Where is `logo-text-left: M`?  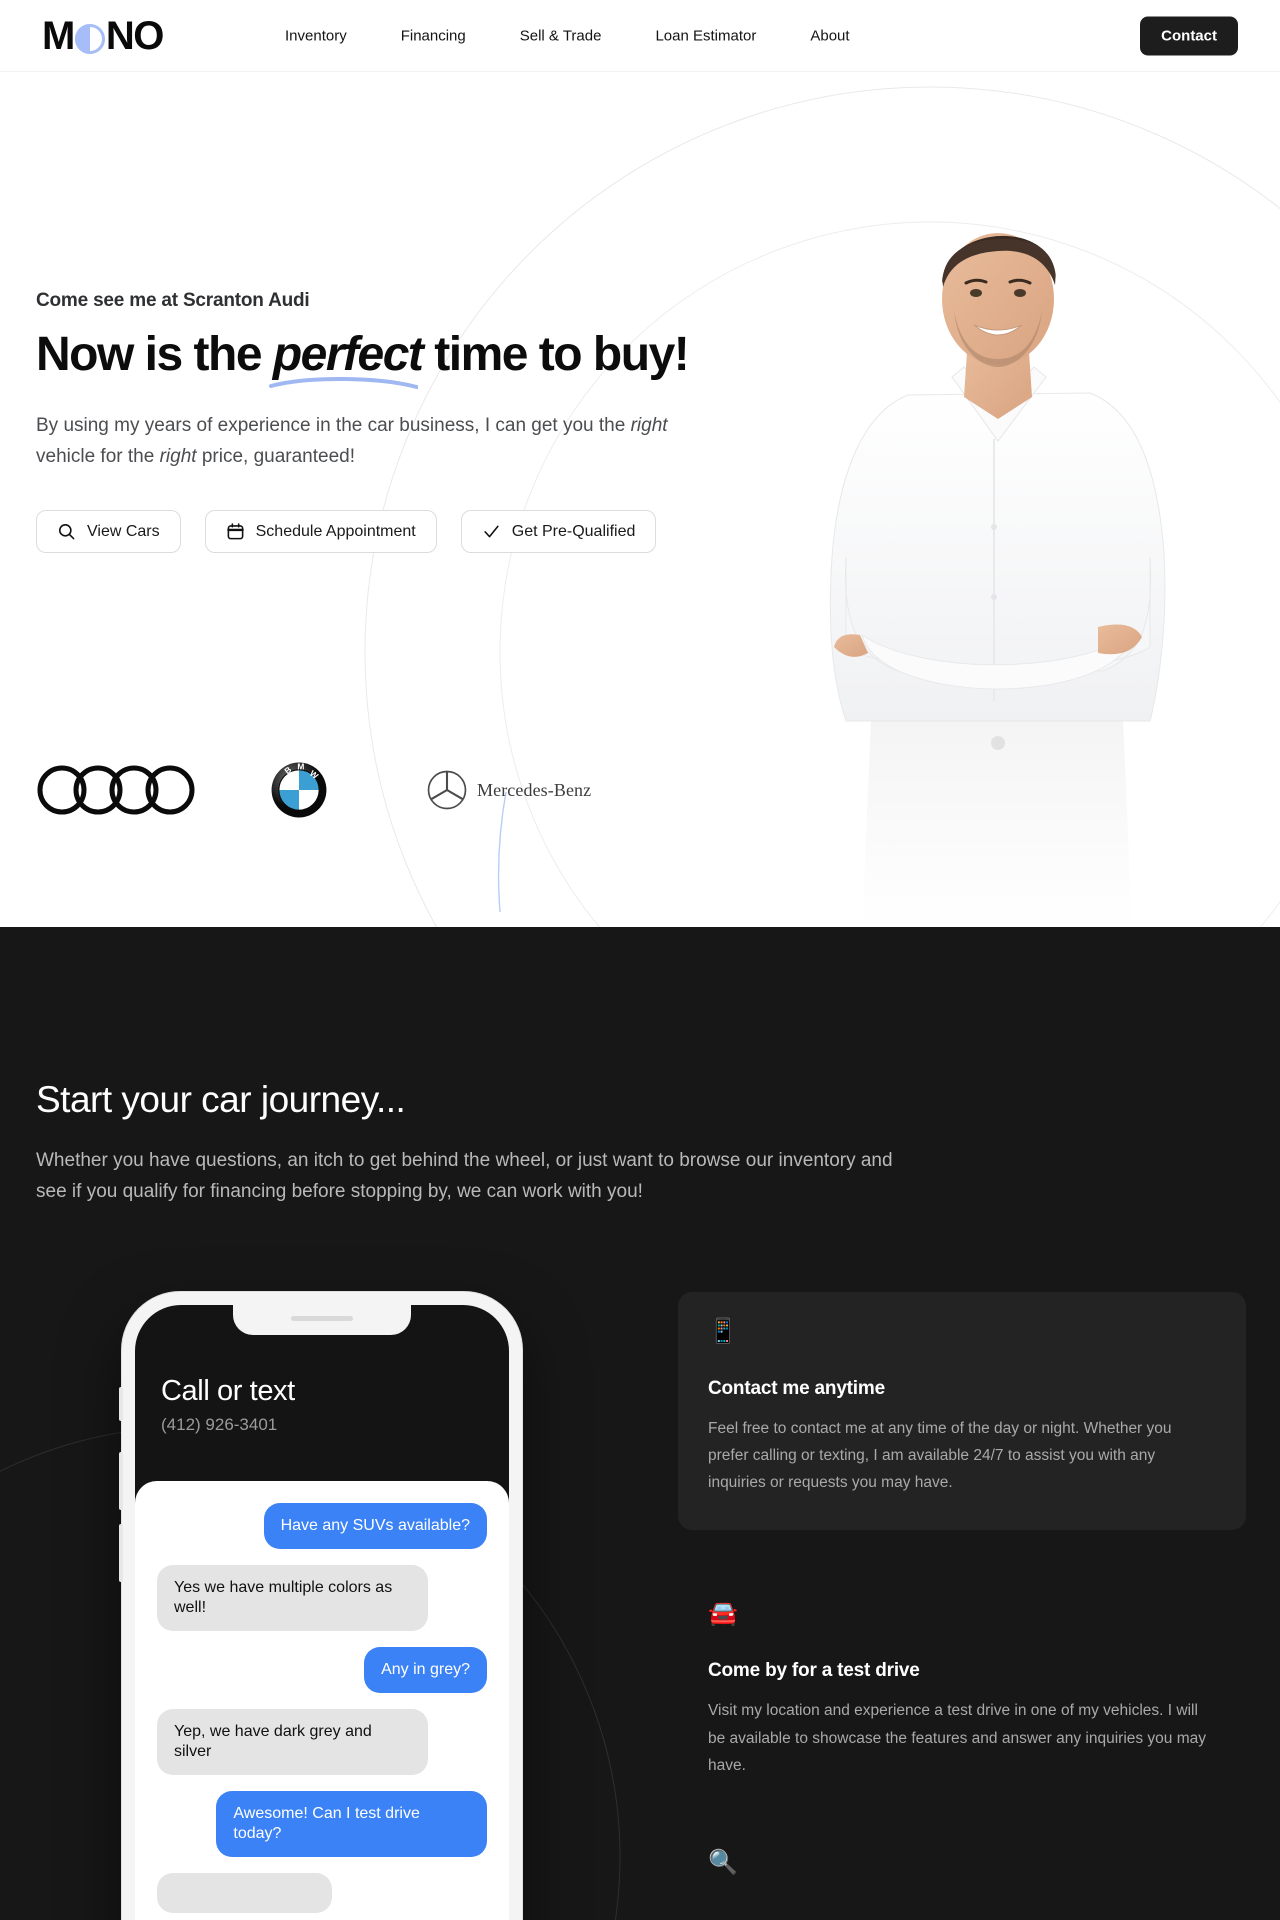 logo-text-left: M is located at coordinates (58, 35).